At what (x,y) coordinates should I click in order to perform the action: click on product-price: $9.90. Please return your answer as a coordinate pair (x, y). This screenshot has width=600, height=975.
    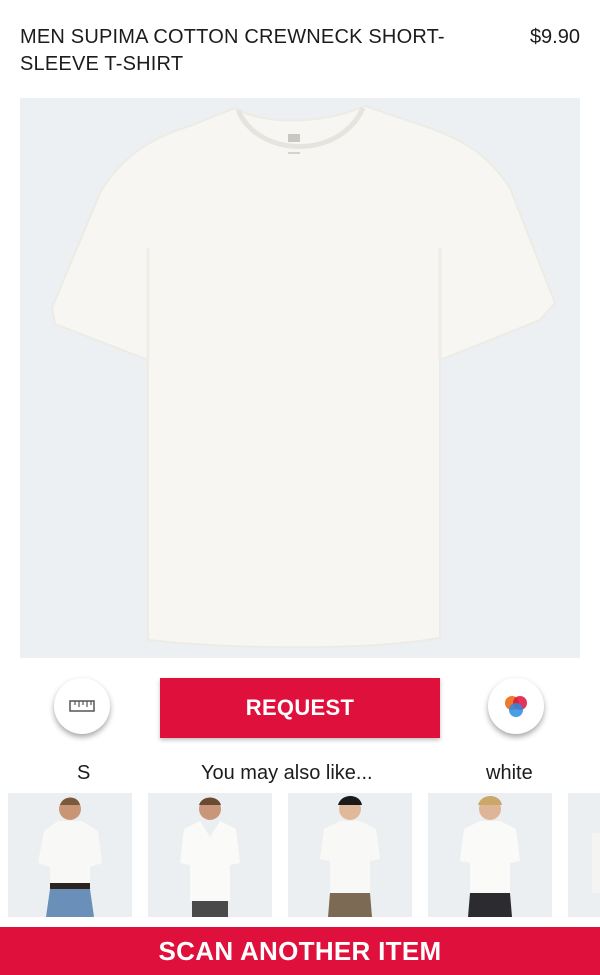
    Looking at the image, I should click on (554, 37).